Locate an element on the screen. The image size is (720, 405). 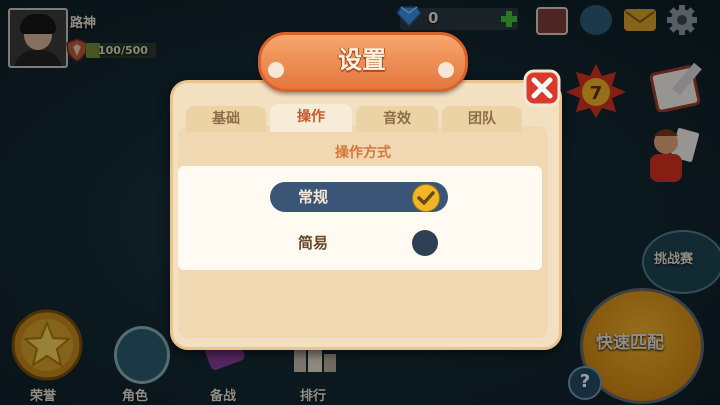
section-title: 操作方式 is located at coordinates (363, 153).